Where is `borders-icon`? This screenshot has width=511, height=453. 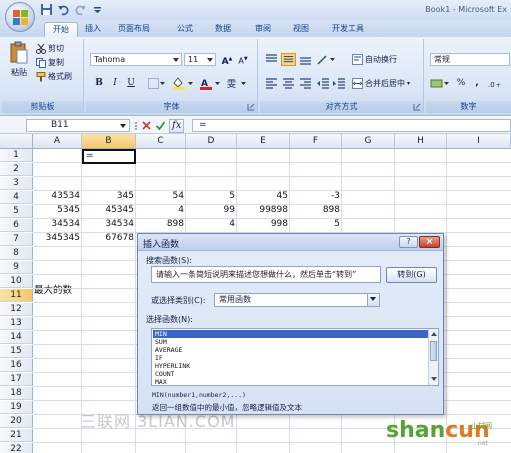 borders-icon is located at coordinates (157, 83).